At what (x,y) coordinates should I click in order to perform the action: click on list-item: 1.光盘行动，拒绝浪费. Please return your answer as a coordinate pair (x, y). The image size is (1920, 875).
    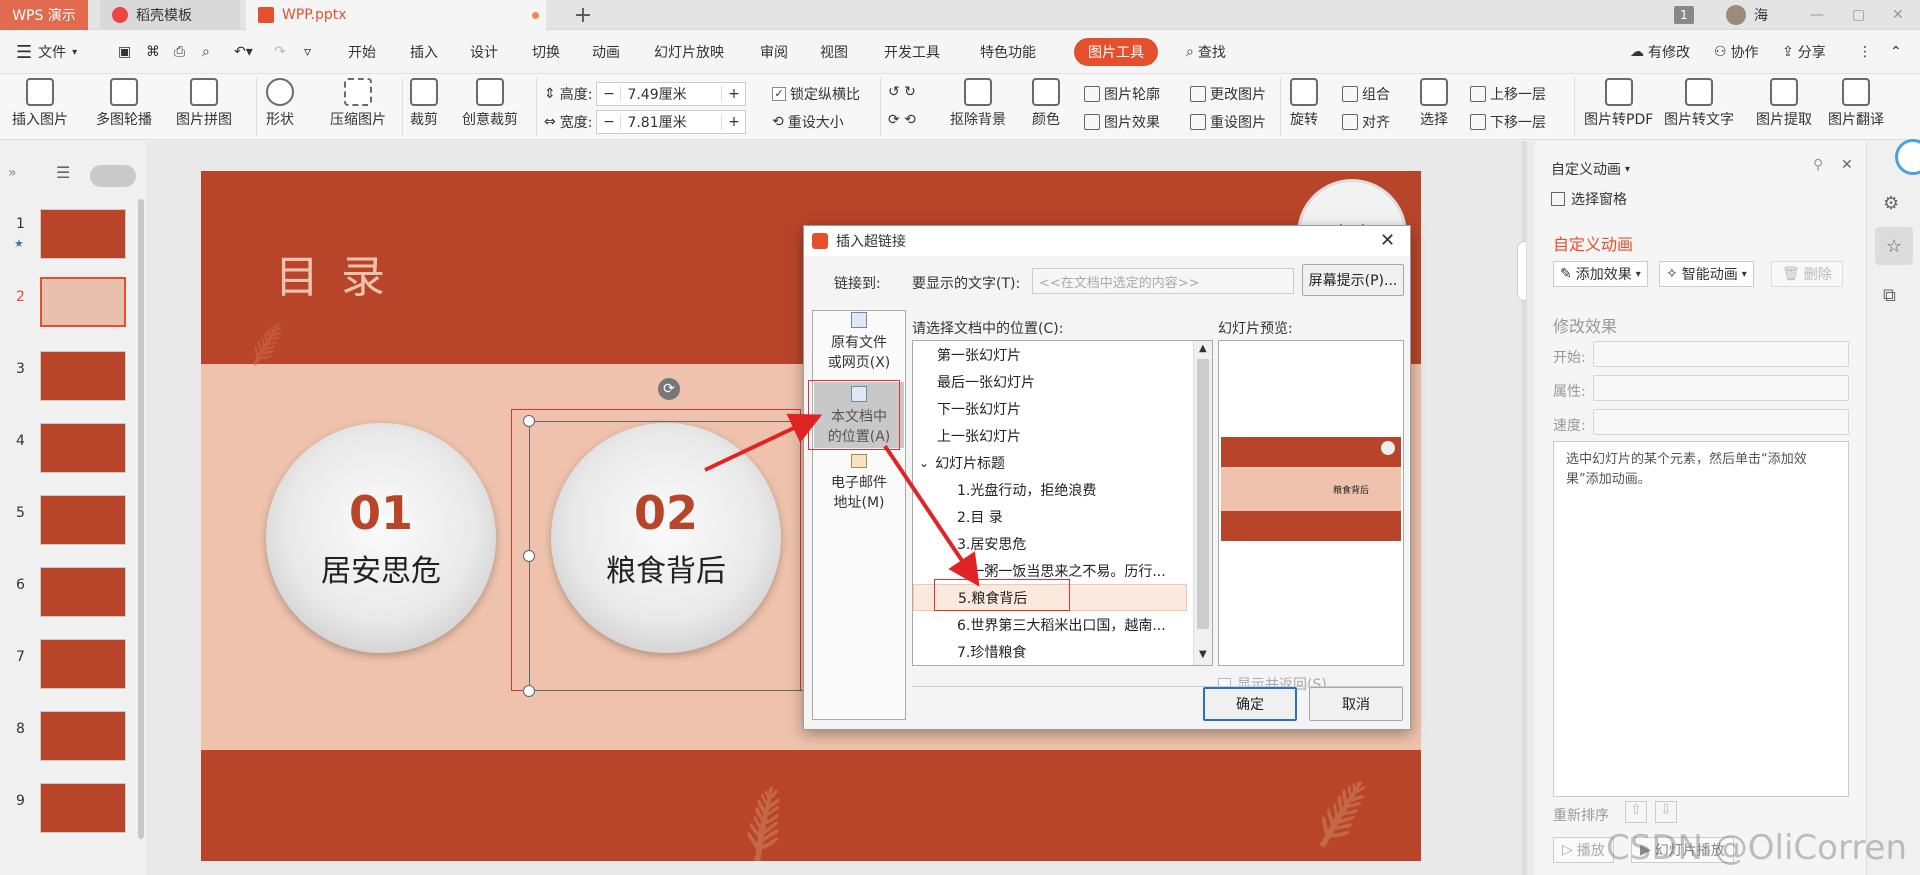
    Looking at the image, I should click on (1004, 489).